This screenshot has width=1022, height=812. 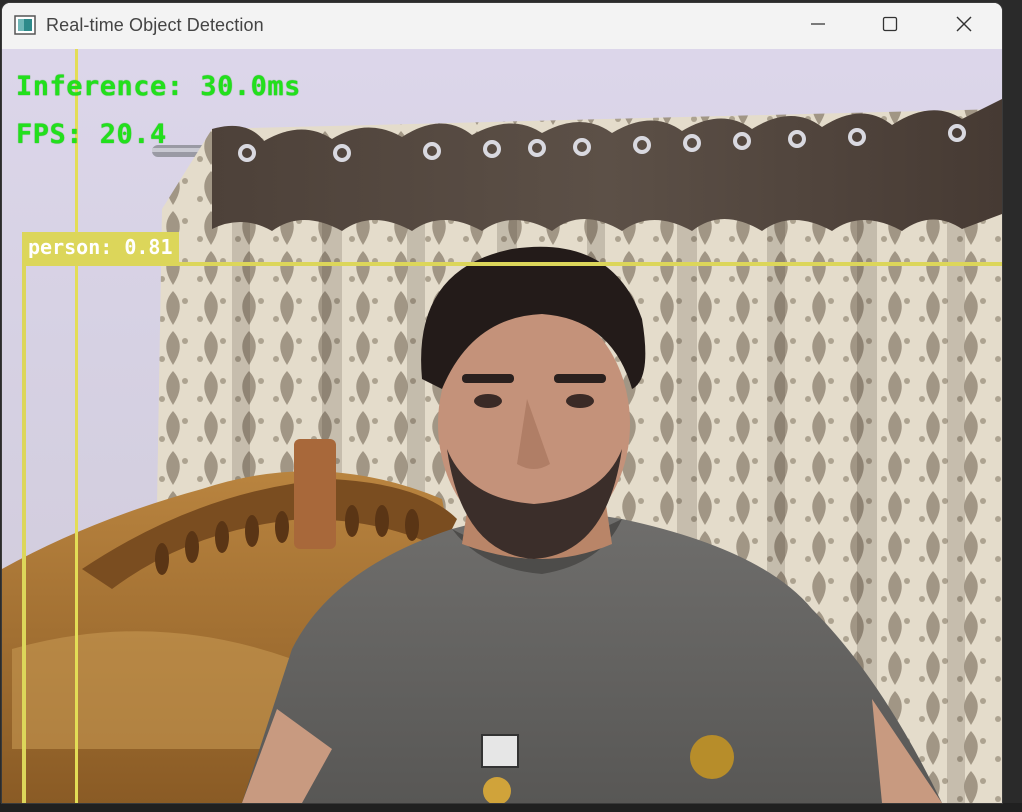 What do you see at coordinates (25, 25) in the screenshot?
I see `opencv-window-icon` at bounding box center [25, 25].